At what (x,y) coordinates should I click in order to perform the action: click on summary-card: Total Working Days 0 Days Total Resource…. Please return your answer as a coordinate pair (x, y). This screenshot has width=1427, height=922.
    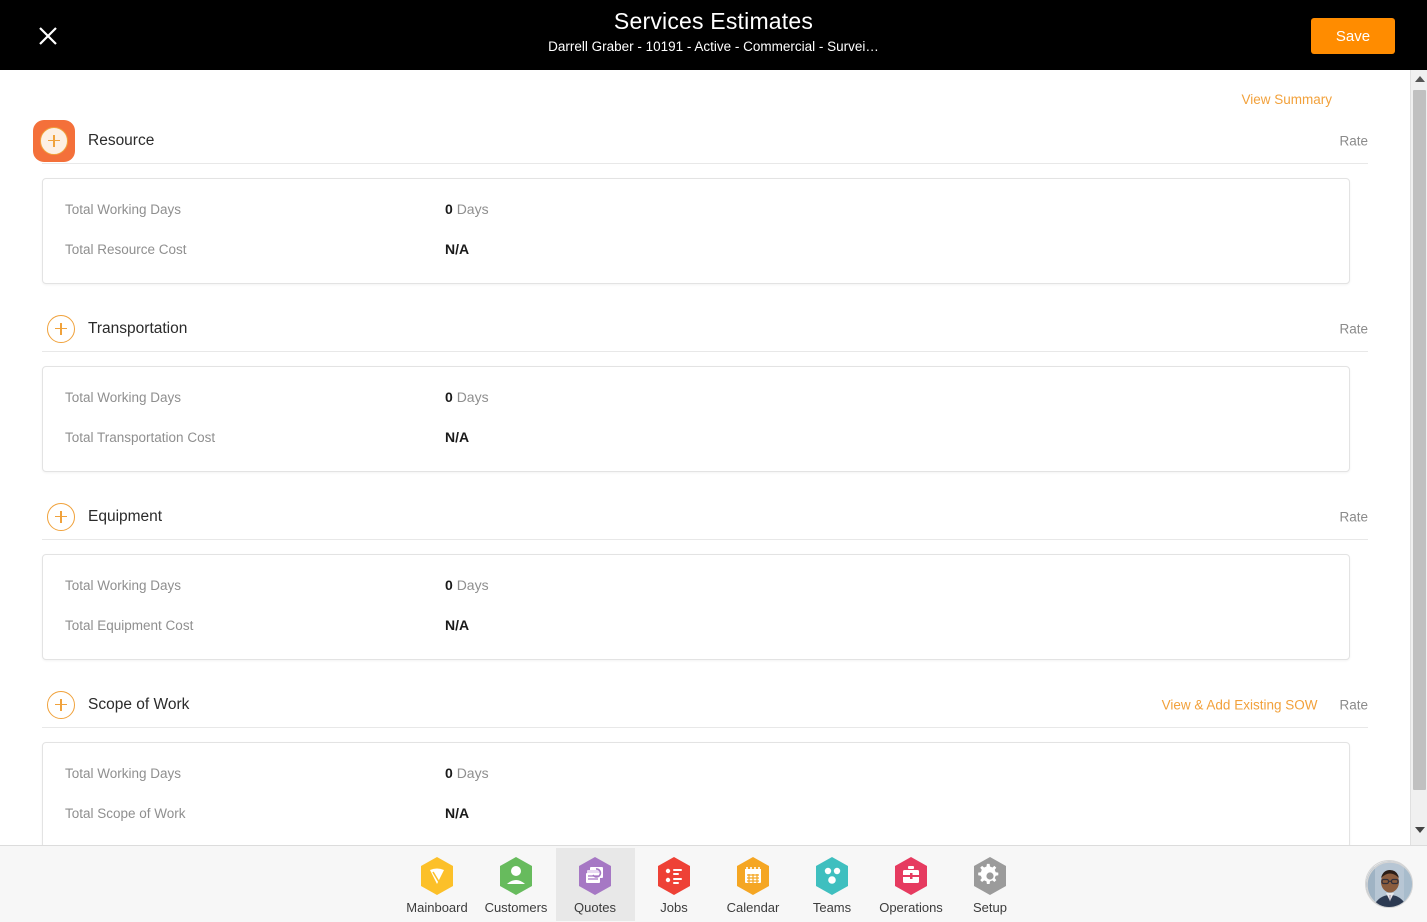
    Looking at the image, I should click on (696, 231).